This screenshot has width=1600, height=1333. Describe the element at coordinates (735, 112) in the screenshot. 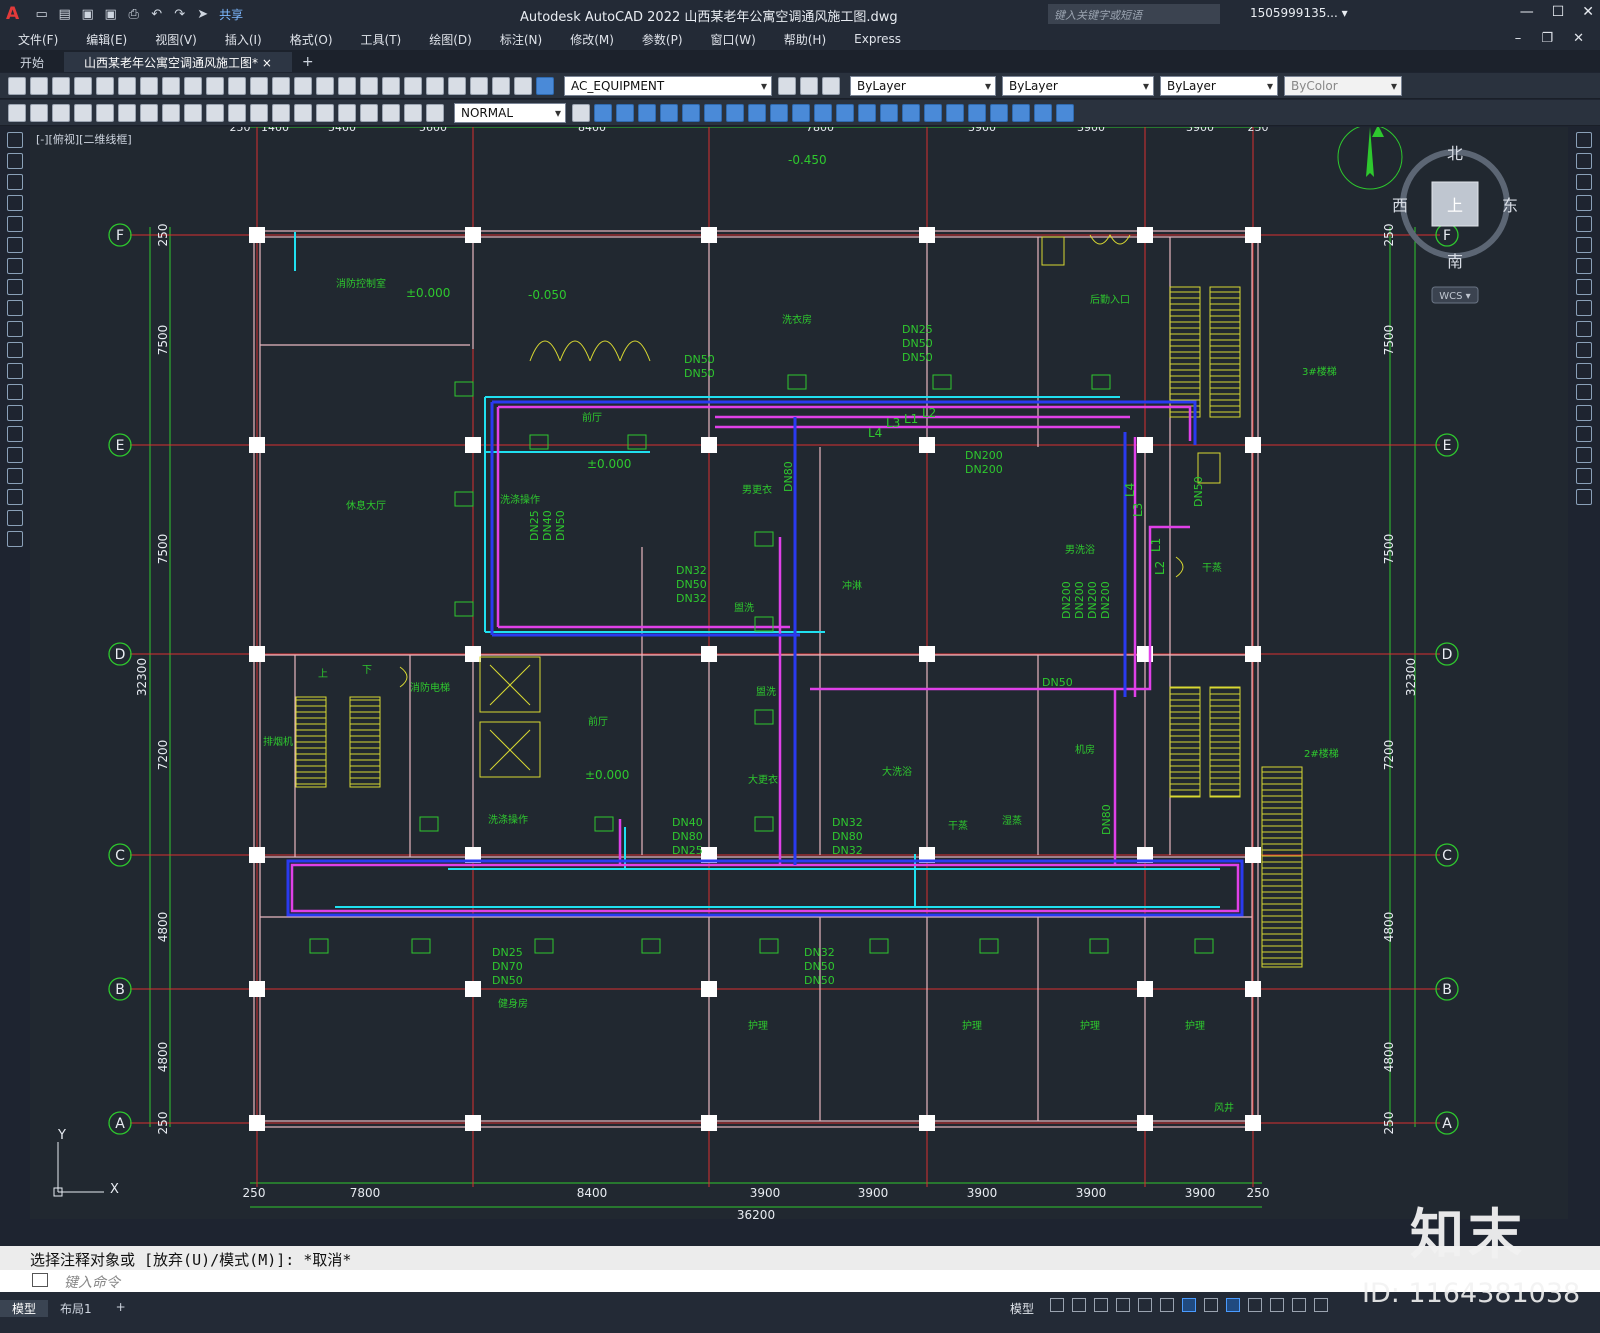

I see `torus-icon` at that location.